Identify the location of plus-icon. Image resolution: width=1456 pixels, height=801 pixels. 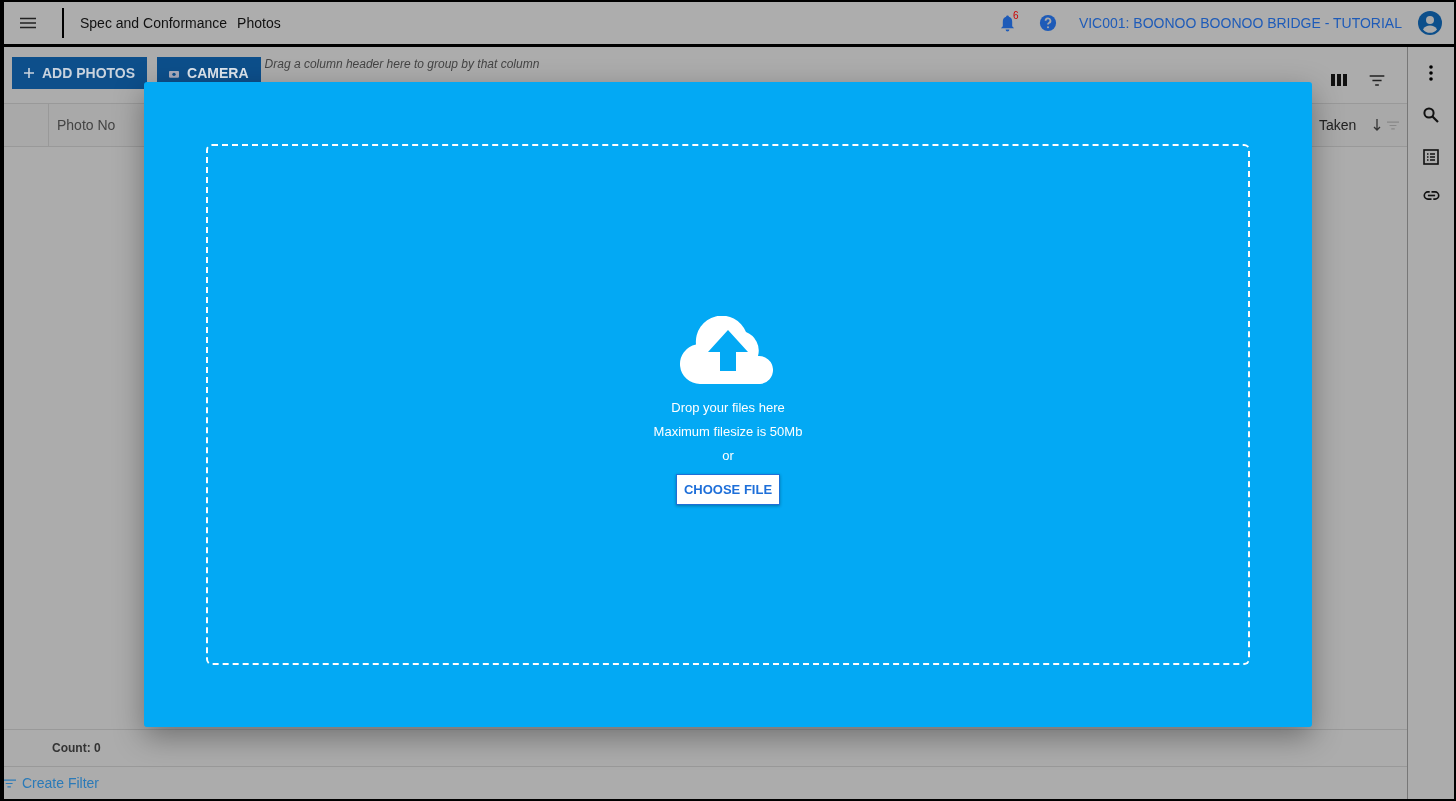
(29, 73).